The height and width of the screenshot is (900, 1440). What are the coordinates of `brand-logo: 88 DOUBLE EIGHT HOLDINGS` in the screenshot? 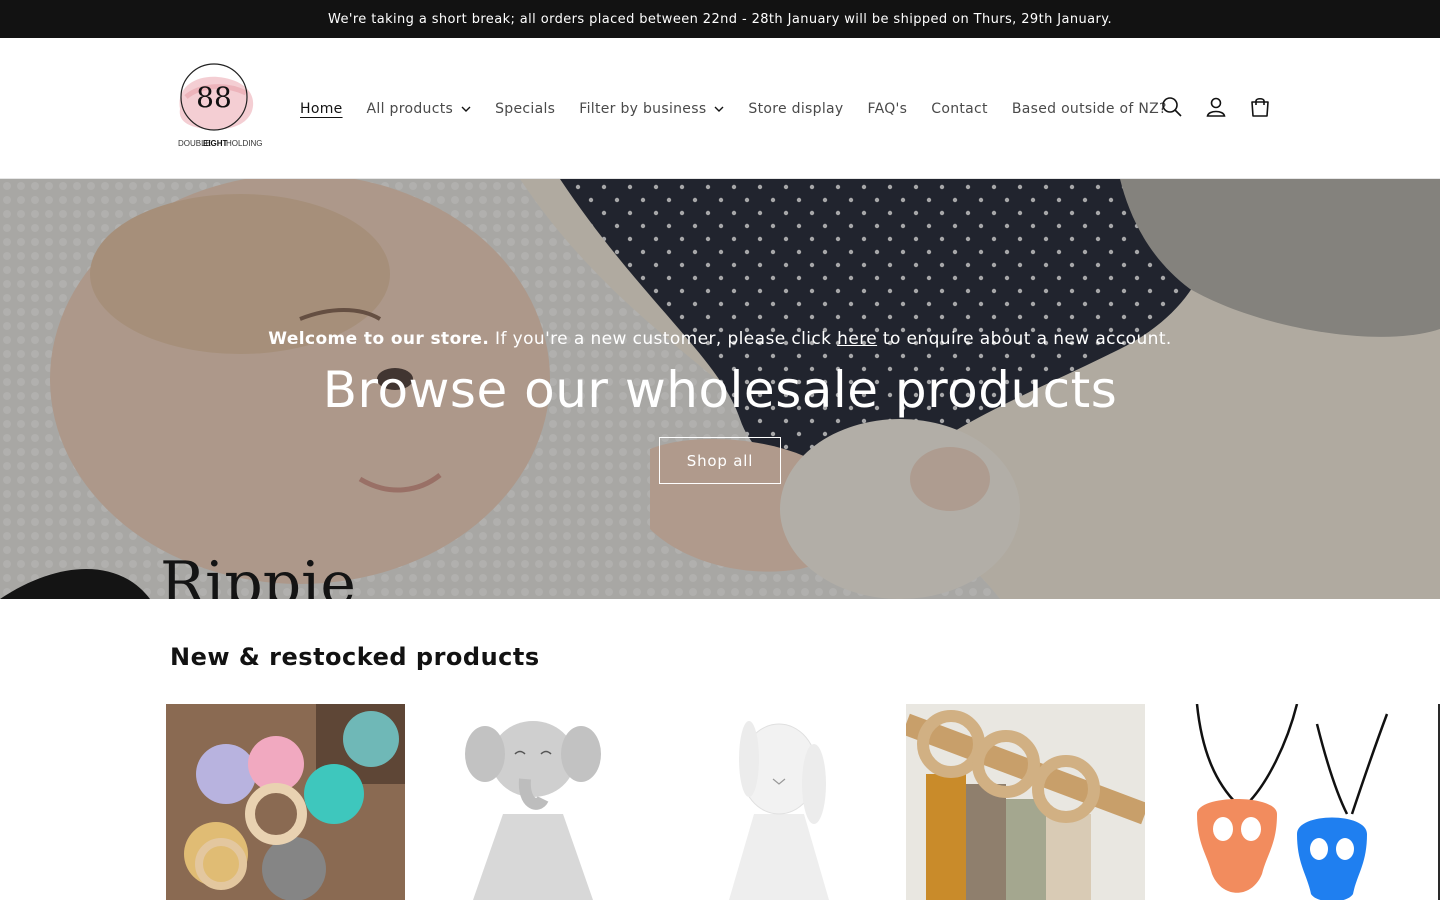 It's located at (217, 107).